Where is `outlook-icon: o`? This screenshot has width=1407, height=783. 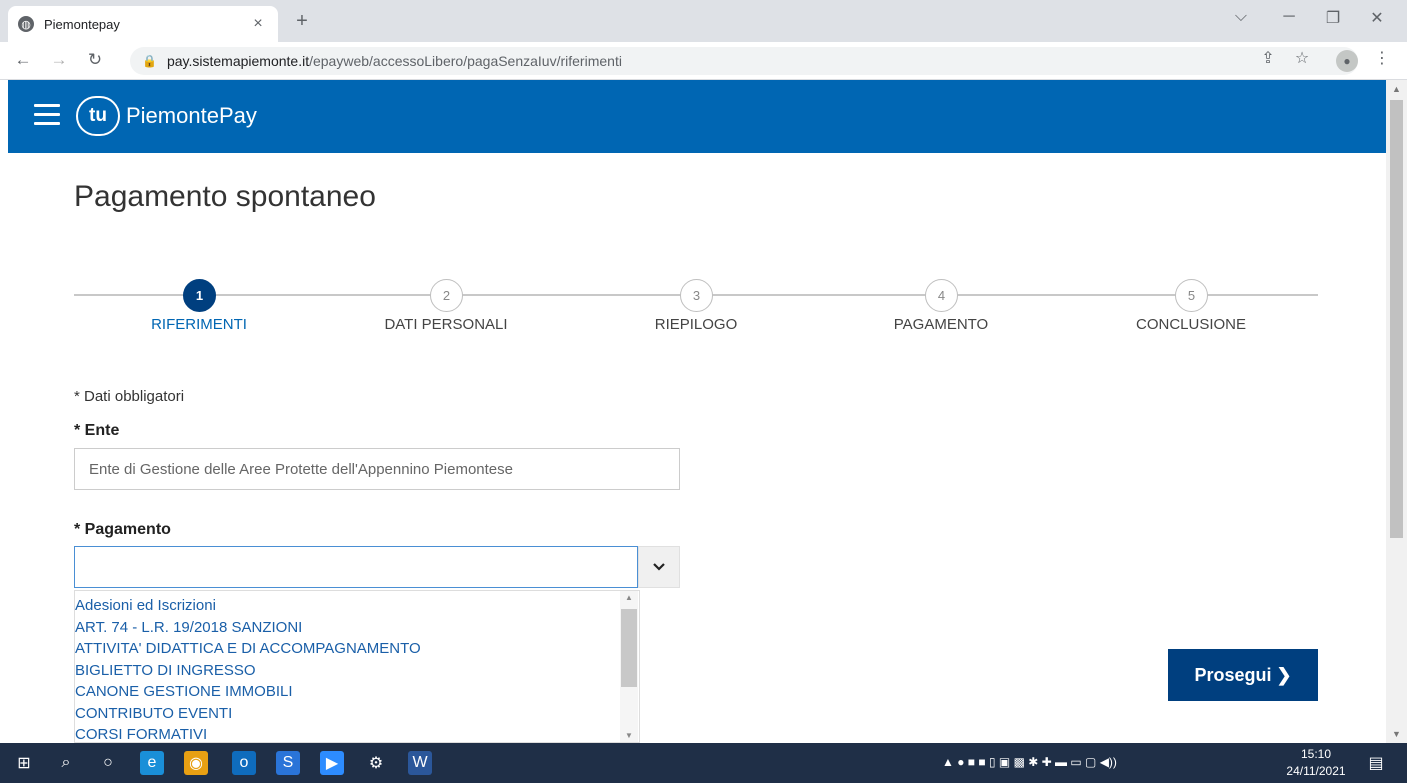 outlook-icon: o is located at coordinates (244, 763).